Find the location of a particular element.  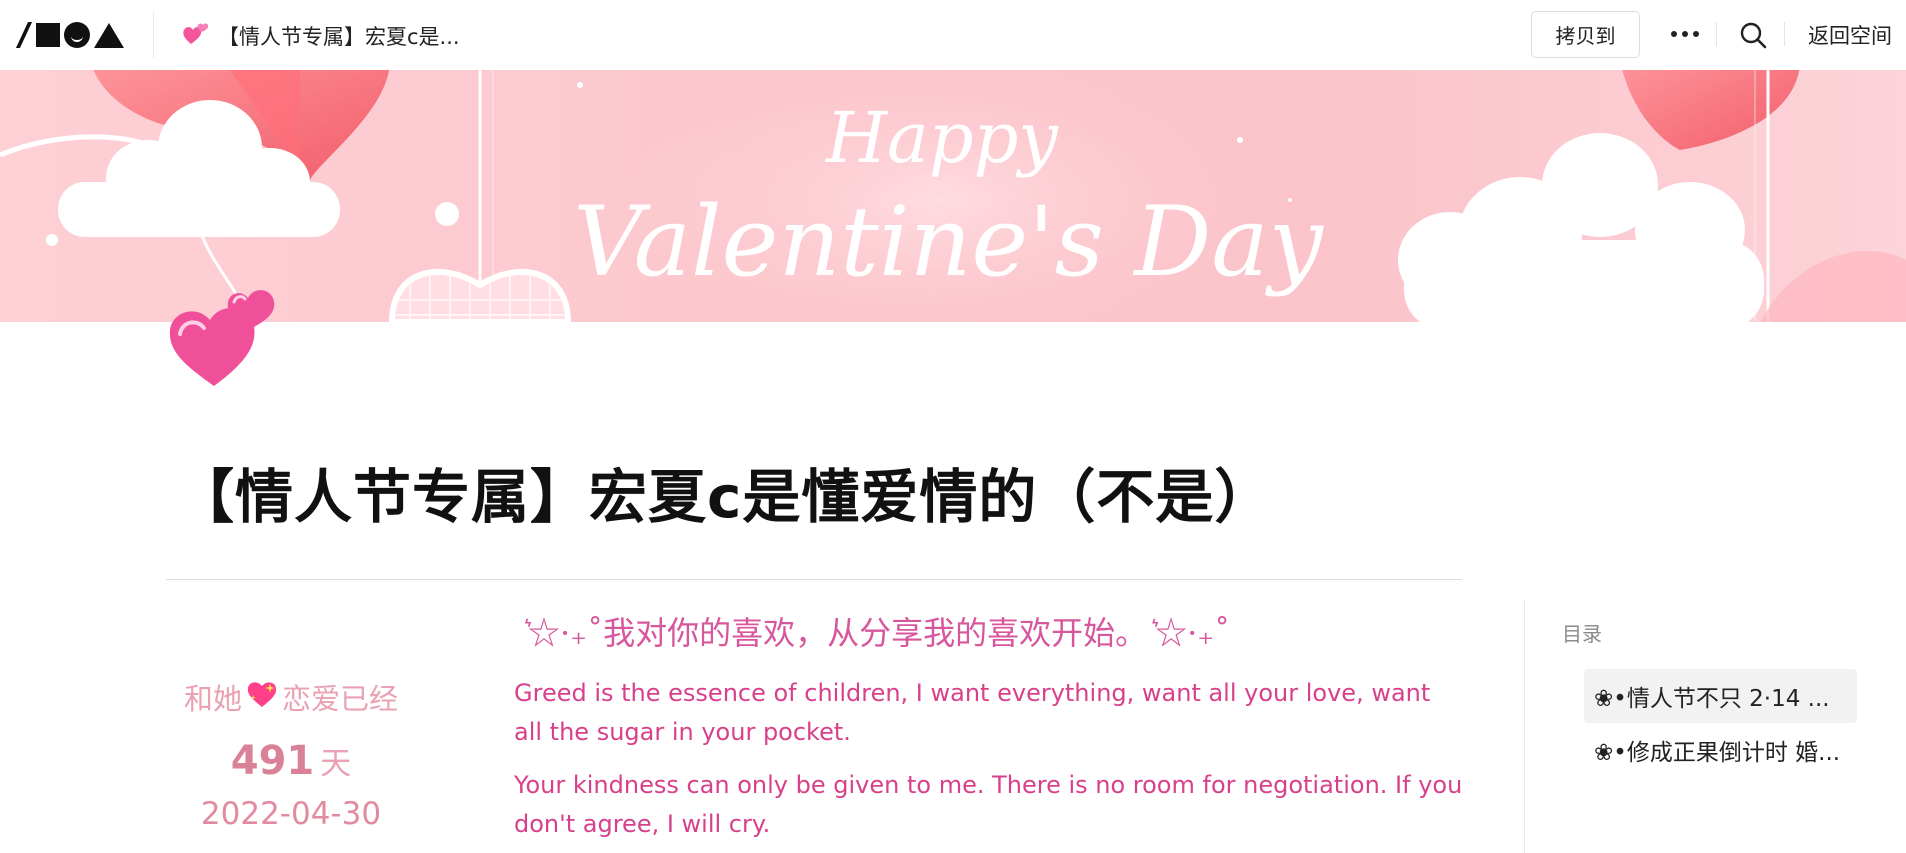

logo-square-shape is located at coordinates (48, 35).